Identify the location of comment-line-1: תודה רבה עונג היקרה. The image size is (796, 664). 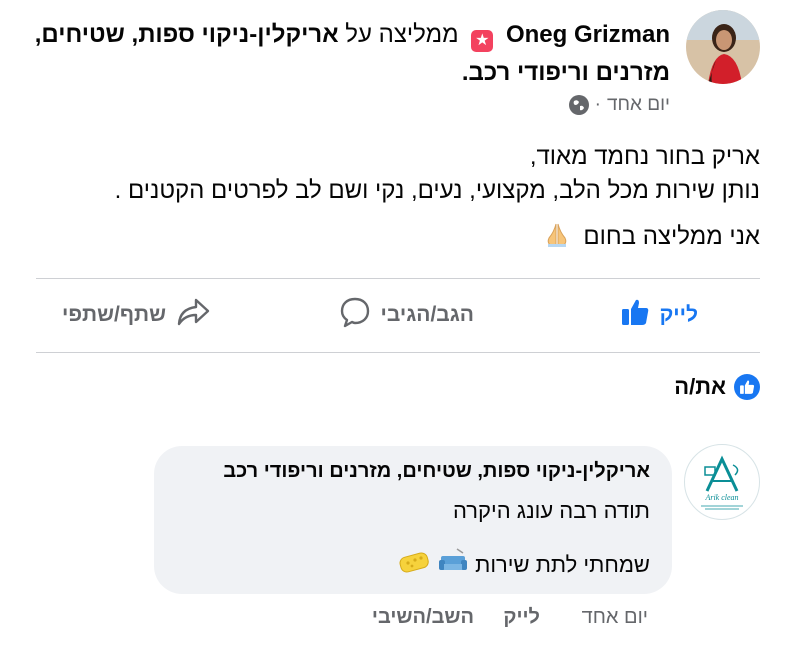
(551, 510).